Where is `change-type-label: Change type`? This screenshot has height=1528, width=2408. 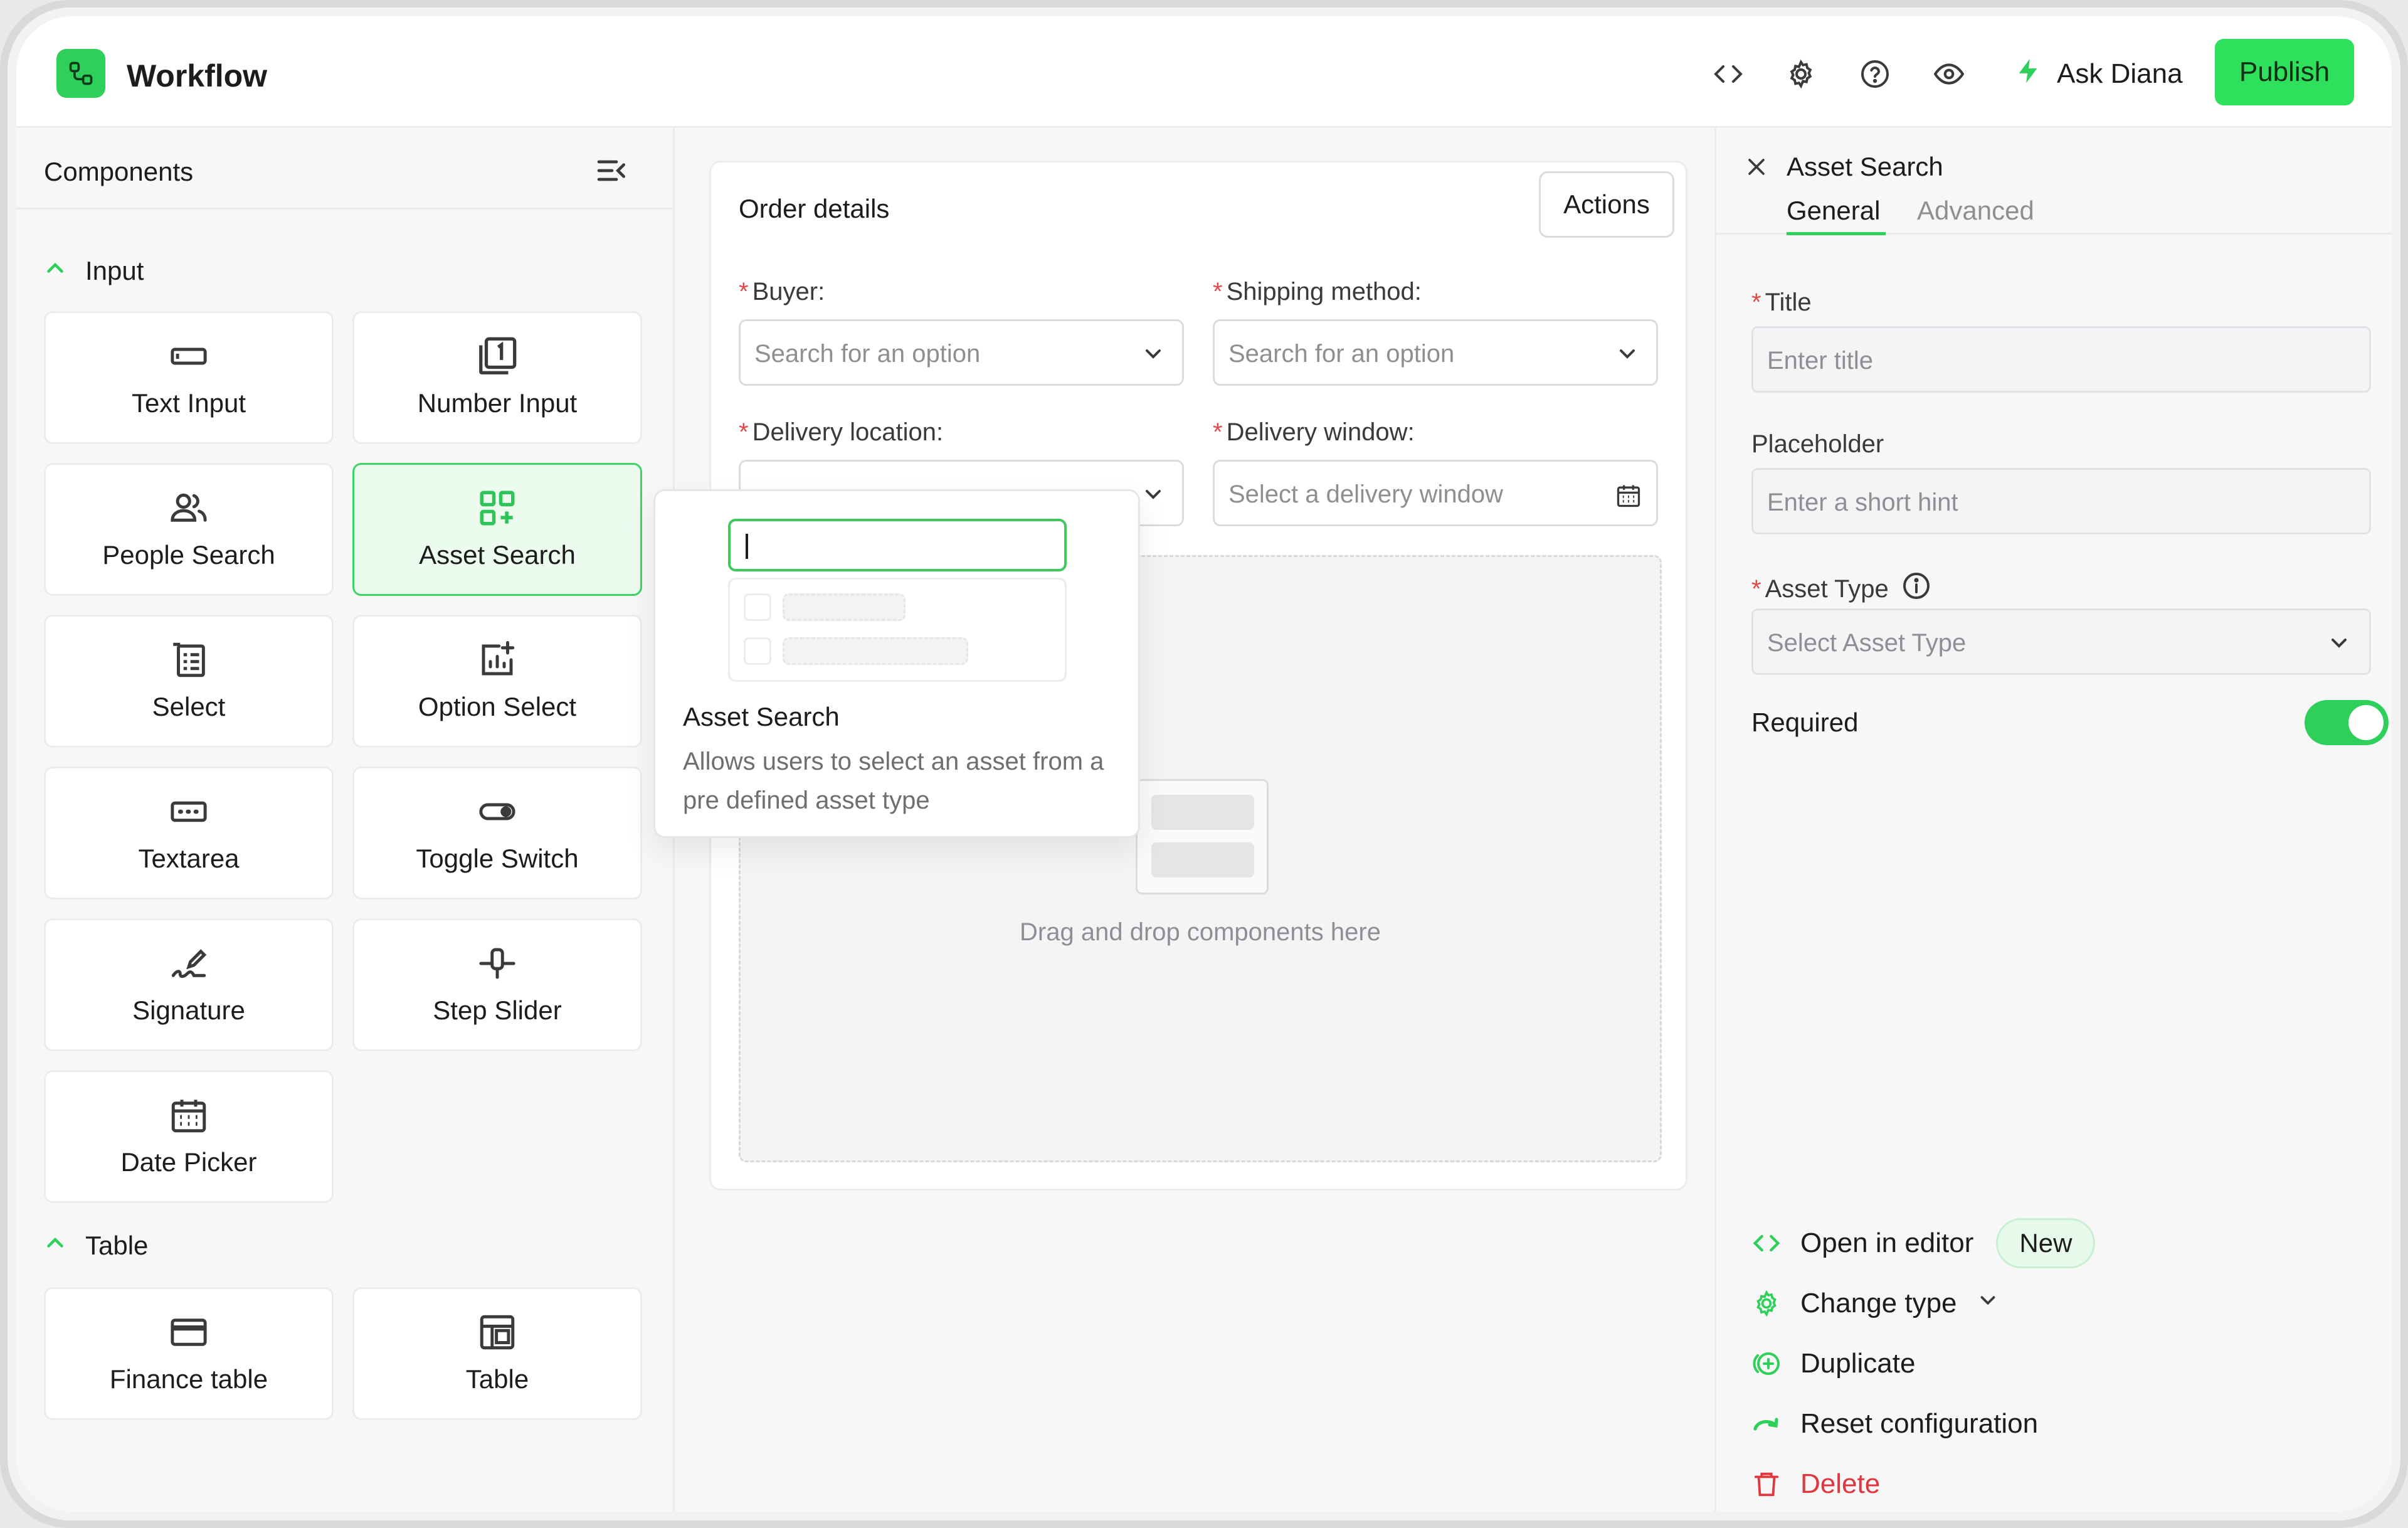 change-type-label: Change type is located at coordinates (1878, 1303).